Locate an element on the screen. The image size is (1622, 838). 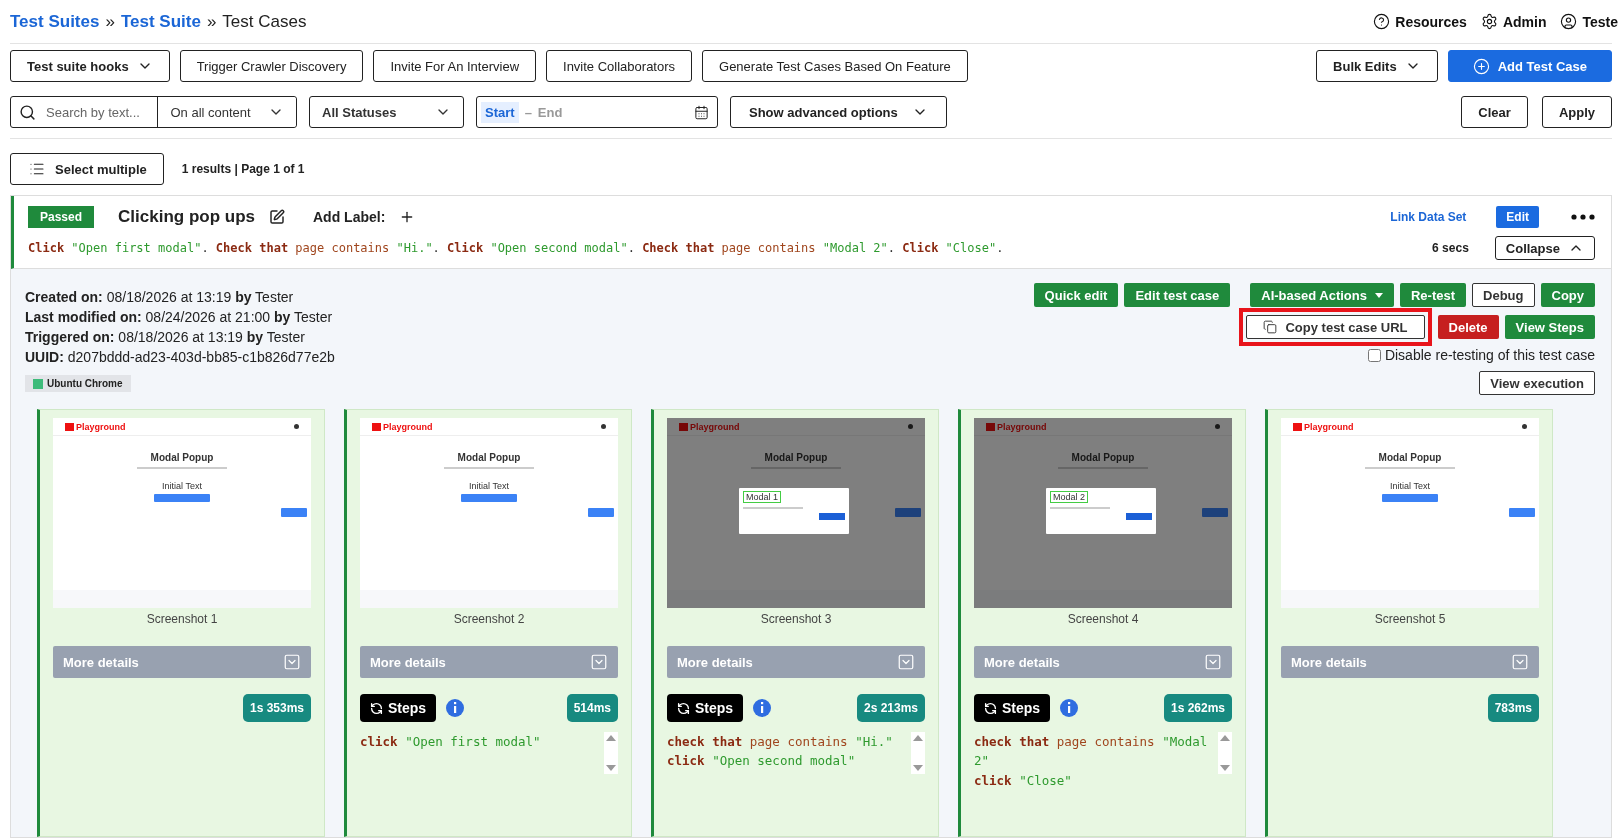
test-case-title: Clicking pop ups is located at coordinates (186, 217).